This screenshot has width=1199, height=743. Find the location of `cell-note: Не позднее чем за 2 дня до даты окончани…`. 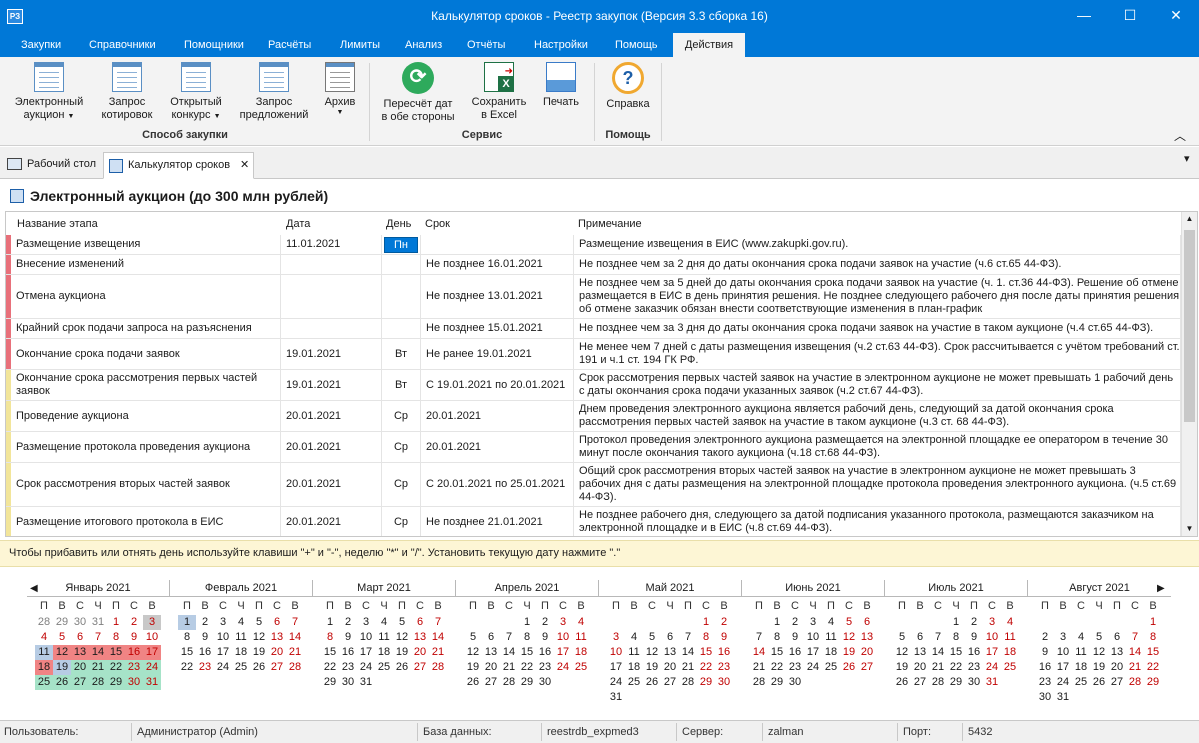

cell-note: Не позднее чем за 2 дня до даты окончани… is located at coordinates (877, 264).